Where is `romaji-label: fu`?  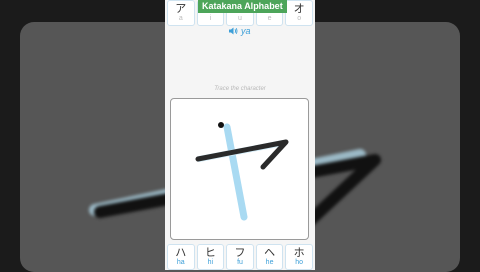
romaji-label: fu is located at coordinates (240, 262).